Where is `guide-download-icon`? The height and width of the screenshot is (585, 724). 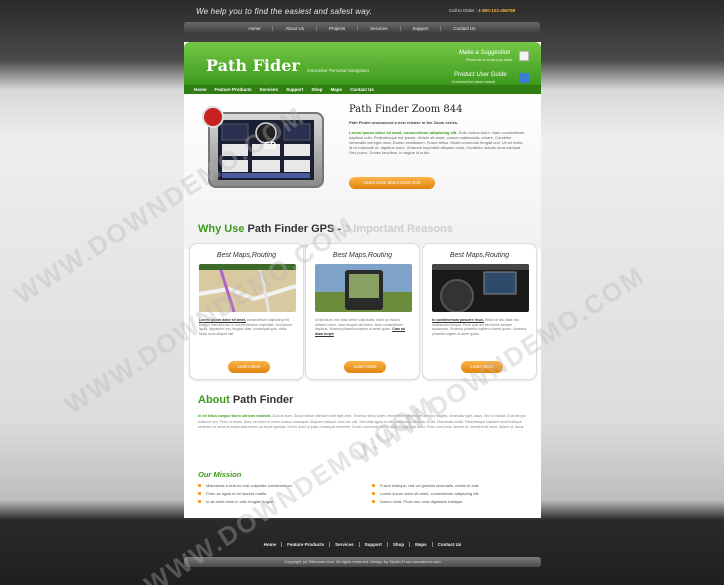
guide-download-icon is located at coordinates (524, 78).